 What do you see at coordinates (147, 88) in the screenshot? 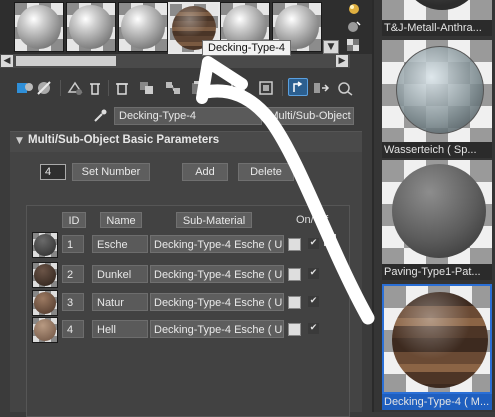
I see `copy-icon` at bounding box center [147, 88].